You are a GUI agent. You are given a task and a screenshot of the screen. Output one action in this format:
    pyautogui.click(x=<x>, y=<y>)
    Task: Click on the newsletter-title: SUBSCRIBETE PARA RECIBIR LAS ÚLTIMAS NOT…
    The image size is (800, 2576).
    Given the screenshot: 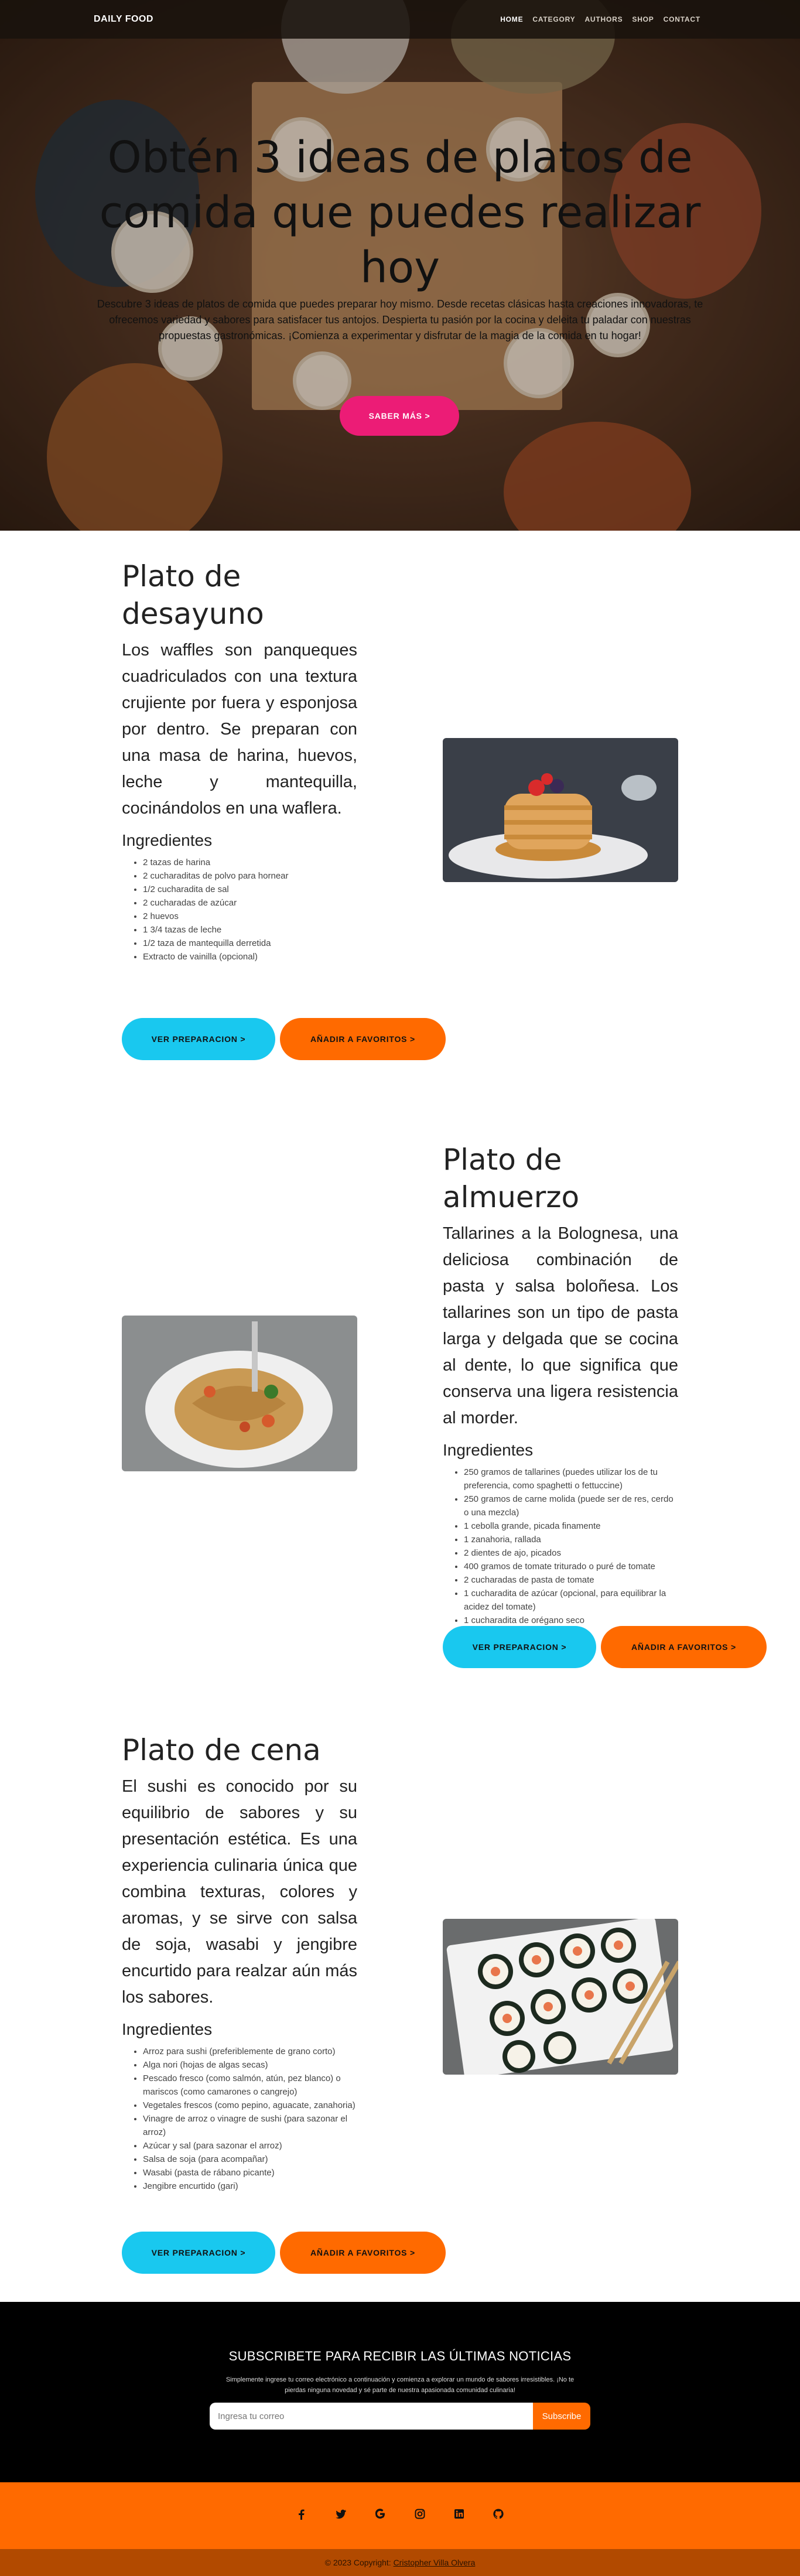 What is the action you would take?
    pyautogui.click(x=400, y=2356)
    